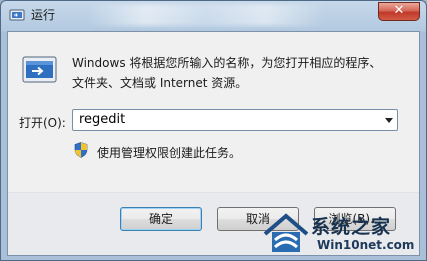  Describe the element at coordinates (227, 63) in the screenshot. I see `description-line-1: Windows 将根据您所输入的名称，为您打开相应的程序、` at that location.